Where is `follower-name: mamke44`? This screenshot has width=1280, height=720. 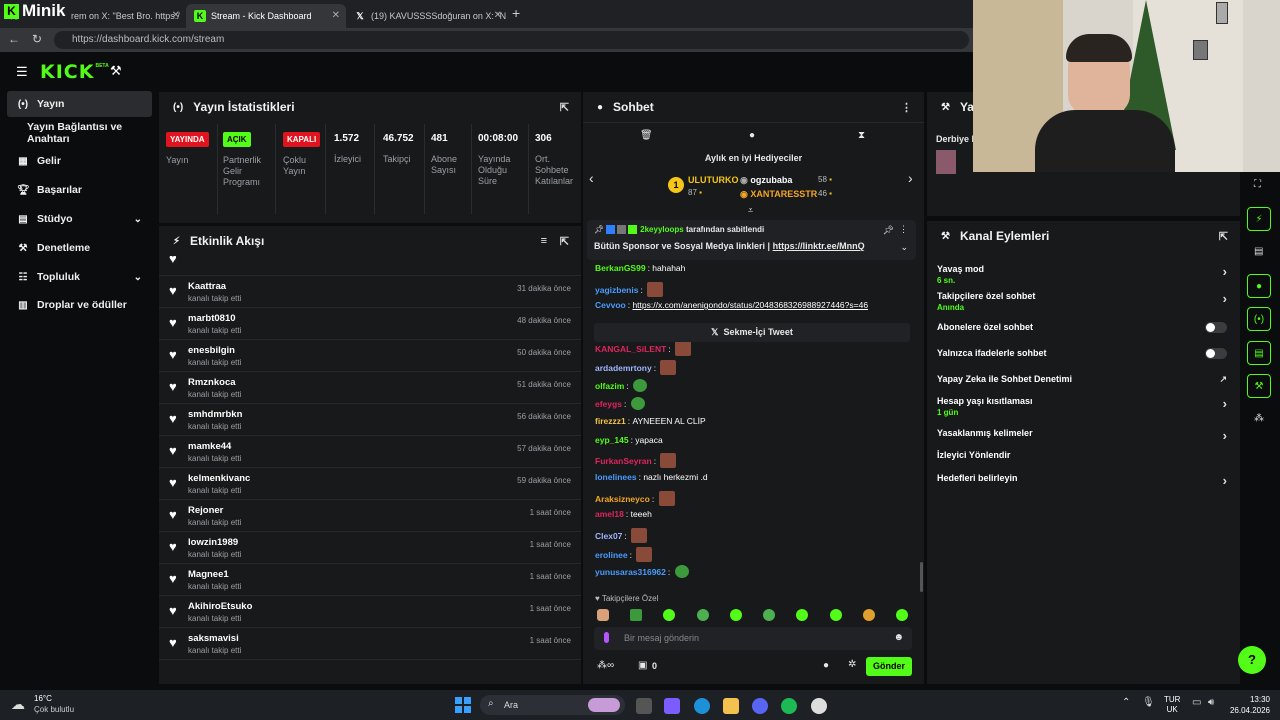 follower-name: mamke44 is located at coordinates (209, 446).